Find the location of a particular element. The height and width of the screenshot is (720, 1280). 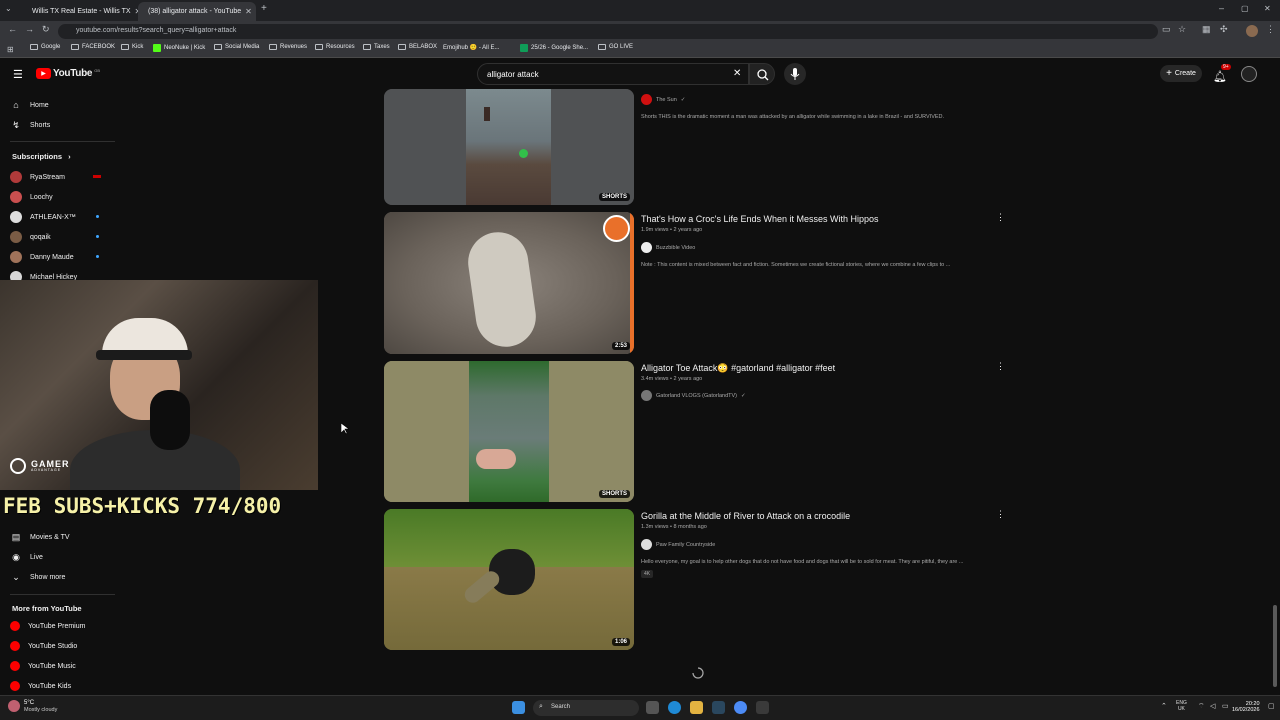

edge-icon is located at coordinates (674, 707).